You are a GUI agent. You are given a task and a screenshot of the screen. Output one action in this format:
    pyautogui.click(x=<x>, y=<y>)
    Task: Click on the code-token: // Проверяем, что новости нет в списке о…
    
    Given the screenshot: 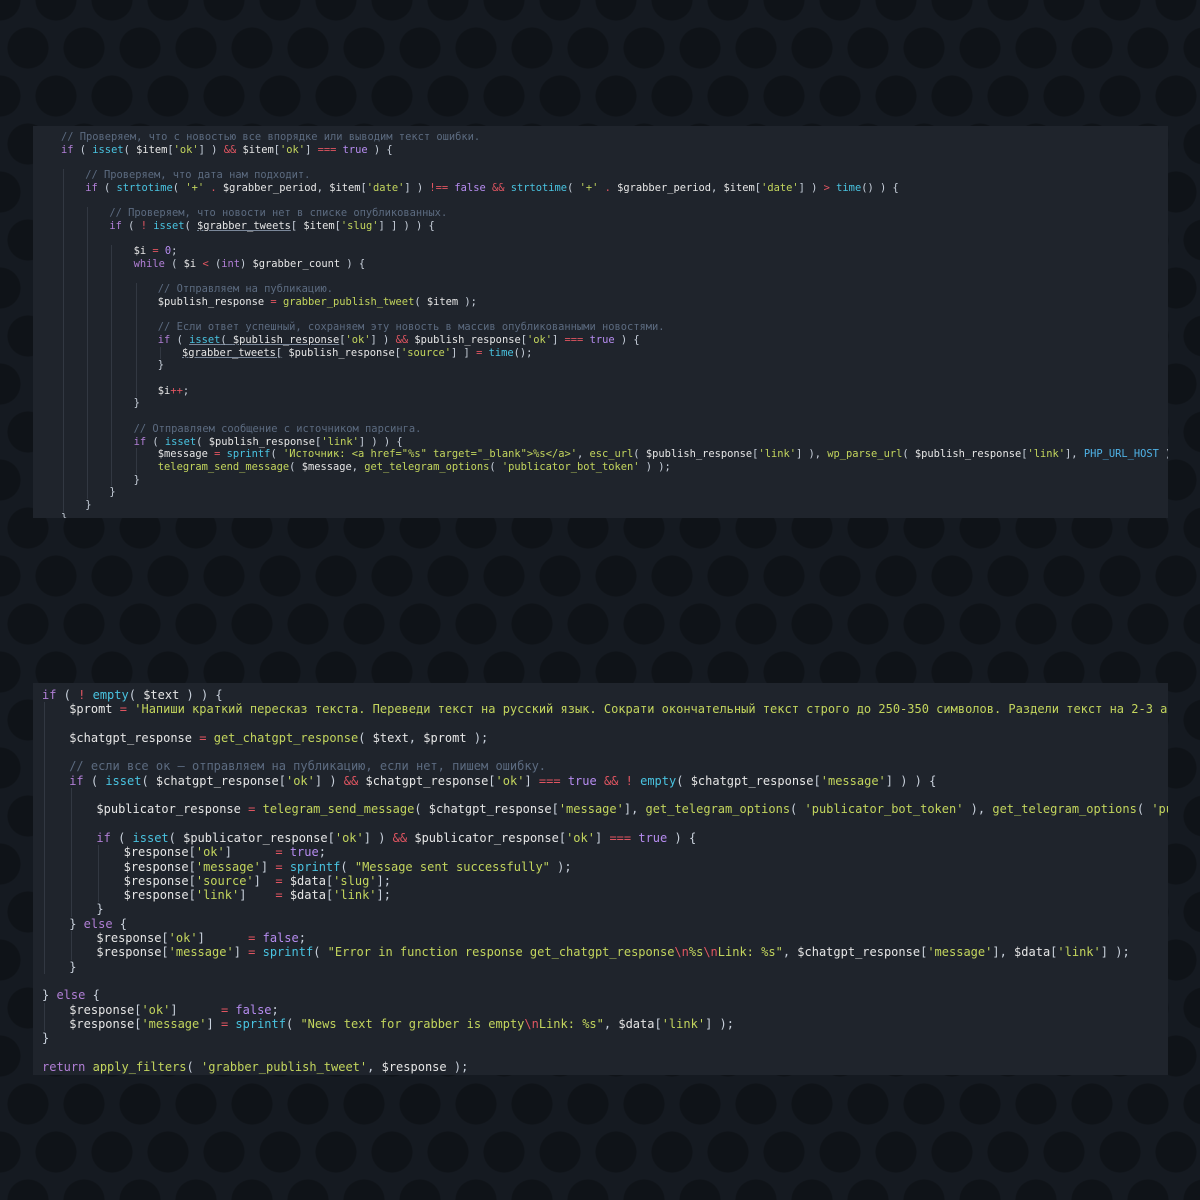 What is the action you would take?
    pyautogui.click(x=278, y=213)
    